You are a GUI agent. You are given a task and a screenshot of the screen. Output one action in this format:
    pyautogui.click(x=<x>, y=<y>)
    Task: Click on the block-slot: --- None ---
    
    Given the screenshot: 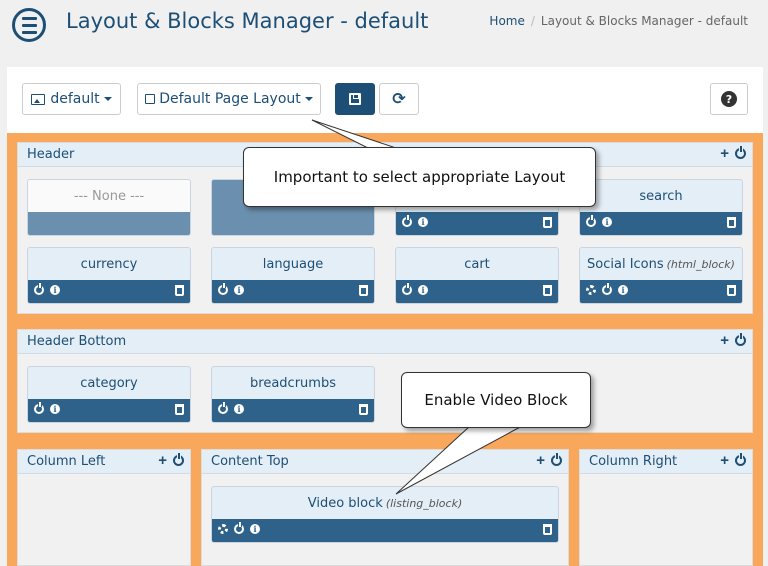 What is the action you would take?
    pyautogui.click(x=109, y=207)
    